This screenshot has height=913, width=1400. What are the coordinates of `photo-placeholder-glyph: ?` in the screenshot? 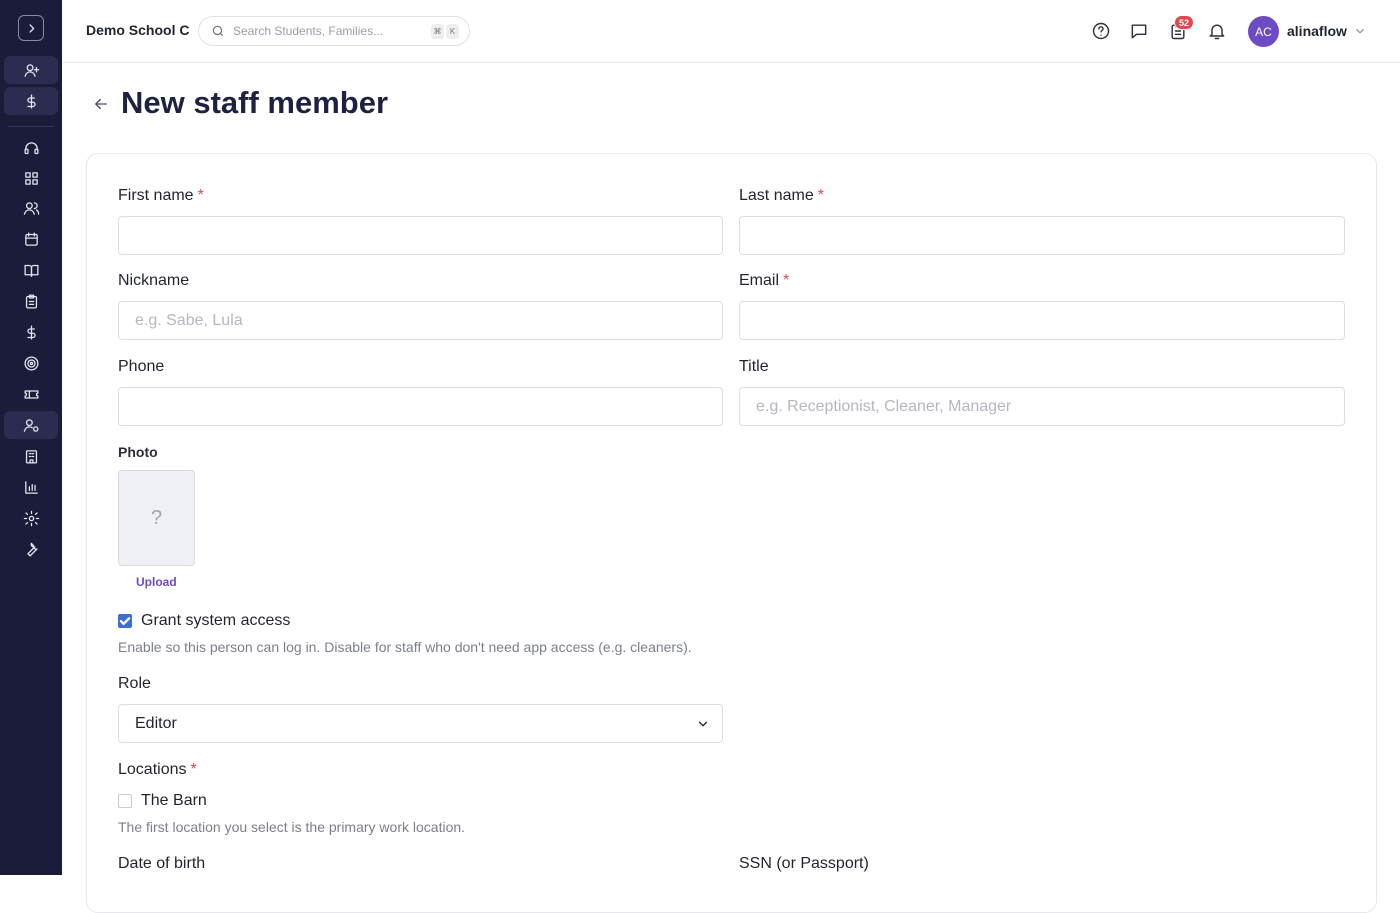 It's located at (156, 517).